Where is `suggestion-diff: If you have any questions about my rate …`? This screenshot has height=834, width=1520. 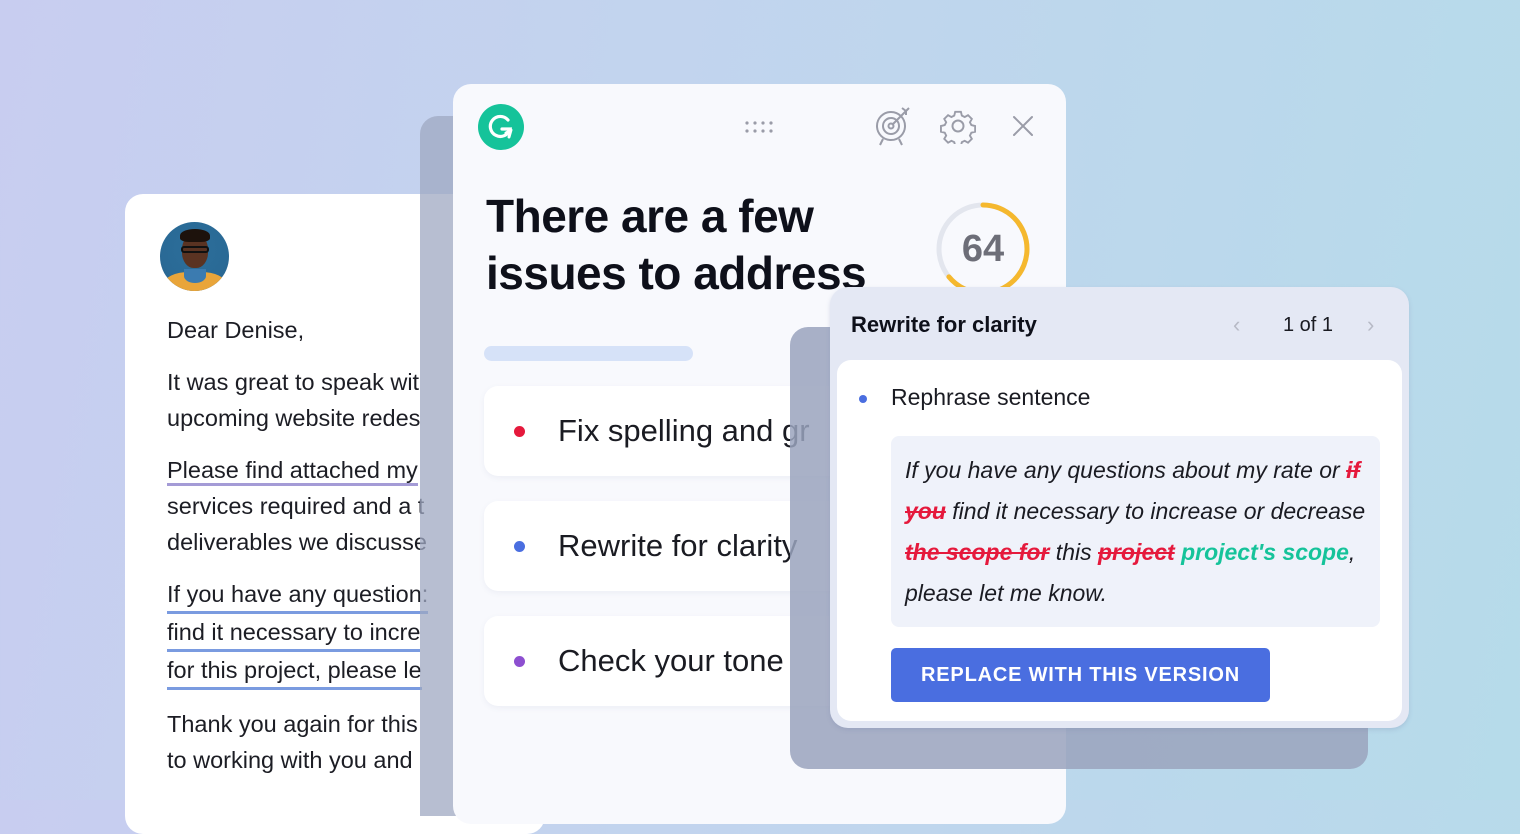 suggestion-diff: If you have any questions about my rate … is located at coordinates (1135, 531).